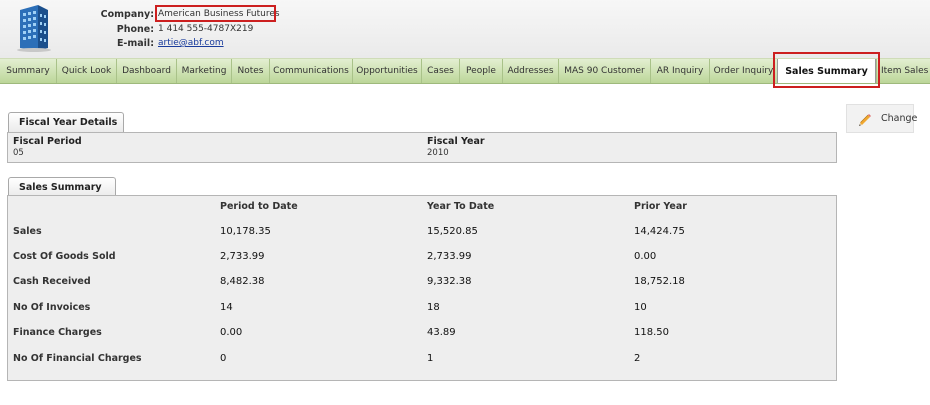 The width and height of the screenshot is (930, 405). Describe the element at coordinates (259, 206) in the screenshot. I see `column-header-period-to-date: Period to Date` at that location.